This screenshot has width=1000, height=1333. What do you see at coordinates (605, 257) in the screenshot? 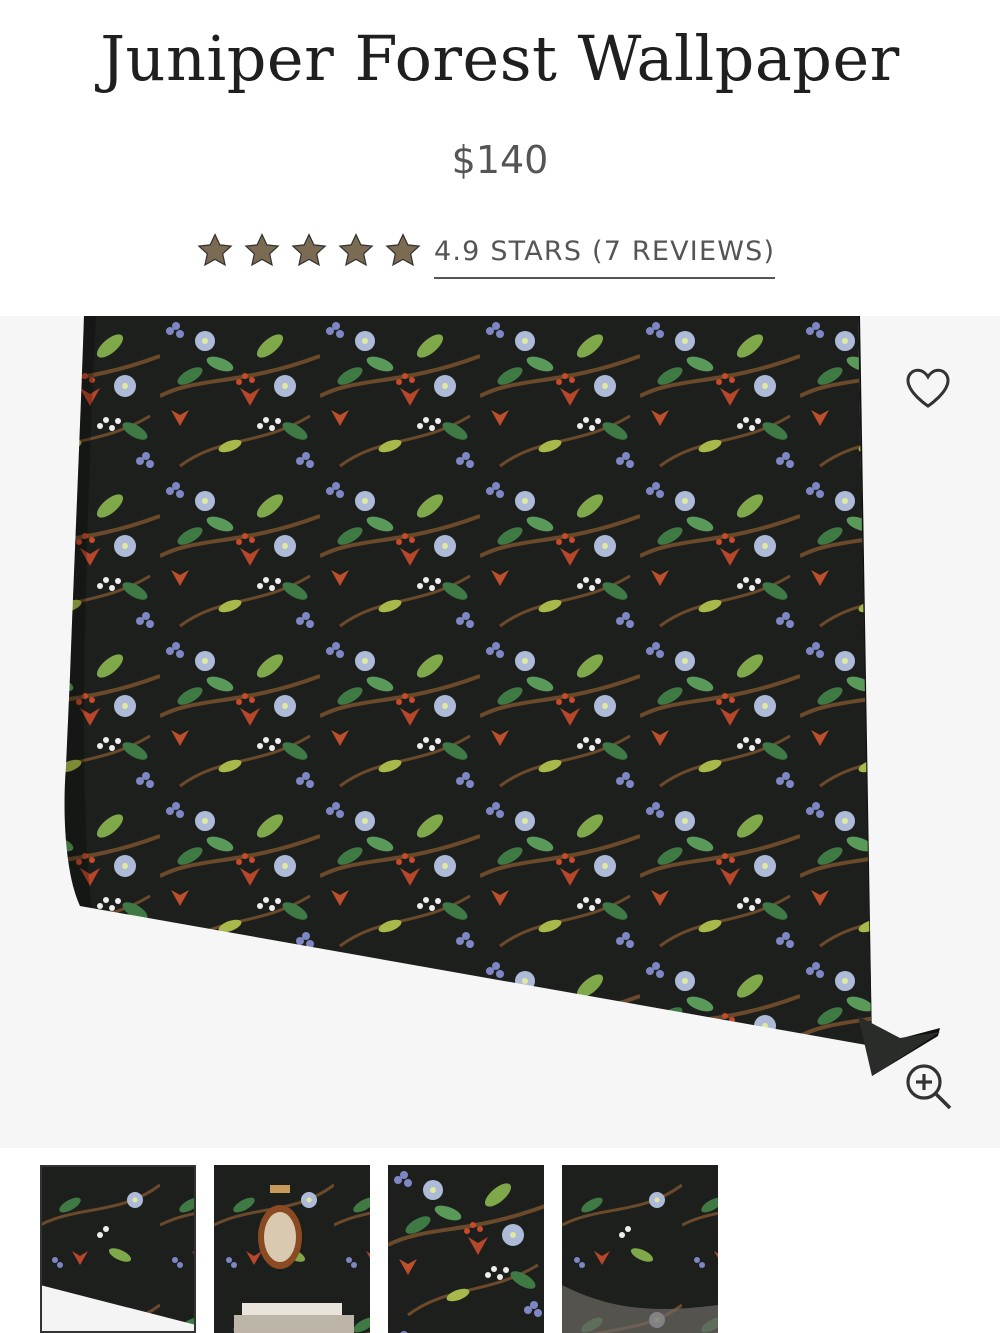
I see `reviews-link: 4.9 STARS (7 REVIEWS)` at bounding box center [605, 257].